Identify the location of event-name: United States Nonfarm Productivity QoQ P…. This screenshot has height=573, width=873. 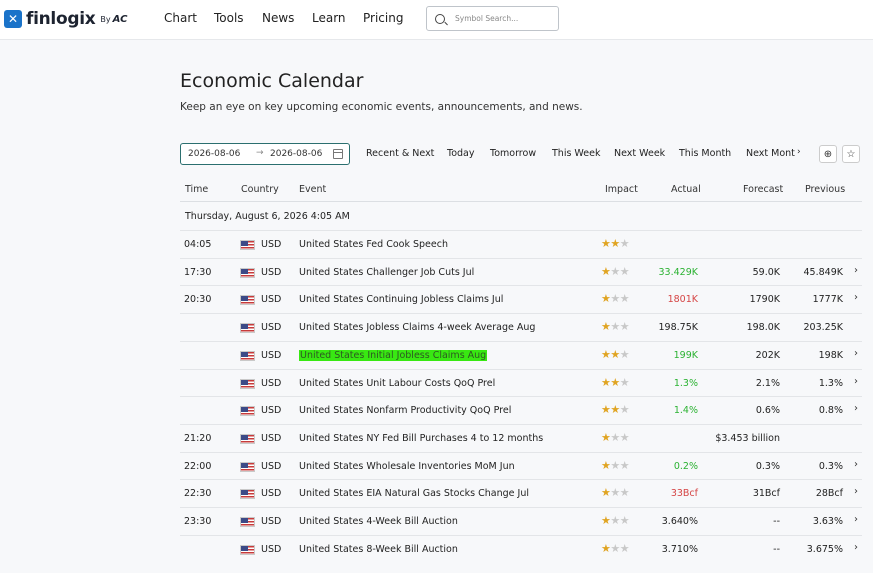
(405, 410).